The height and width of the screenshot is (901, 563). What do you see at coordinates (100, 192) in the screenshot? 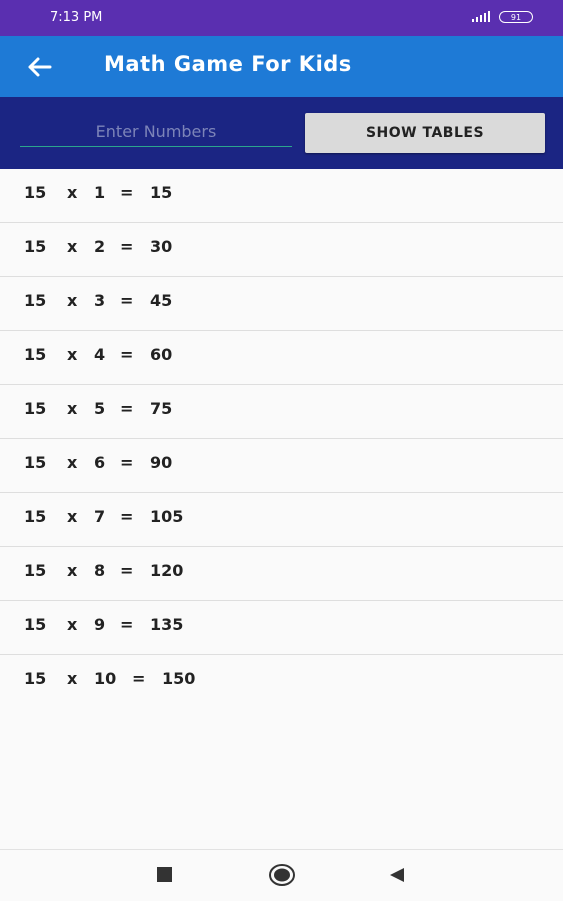
I see `row-multiplier: 1` at bounding box center [100, 192].